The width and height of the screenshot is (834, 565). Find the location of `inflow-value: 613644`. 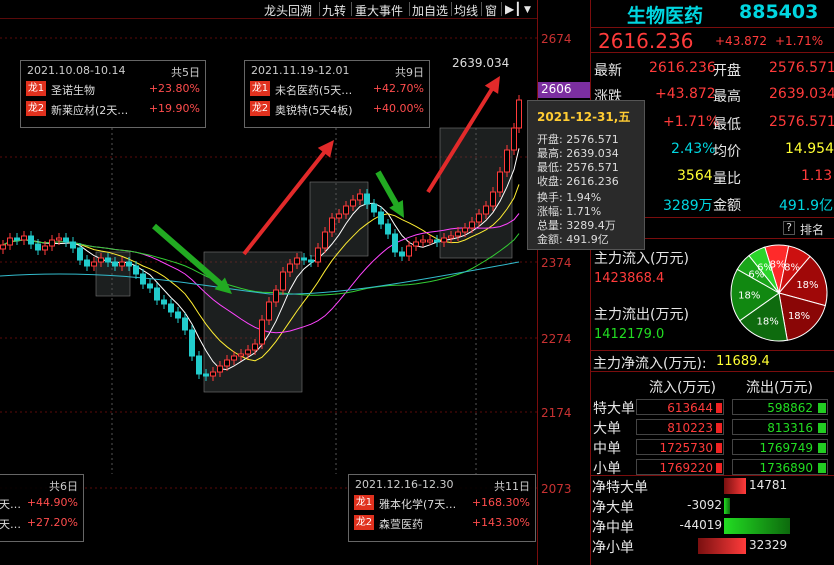

inflow-value: 613644 is located at coordinates (690, 408).